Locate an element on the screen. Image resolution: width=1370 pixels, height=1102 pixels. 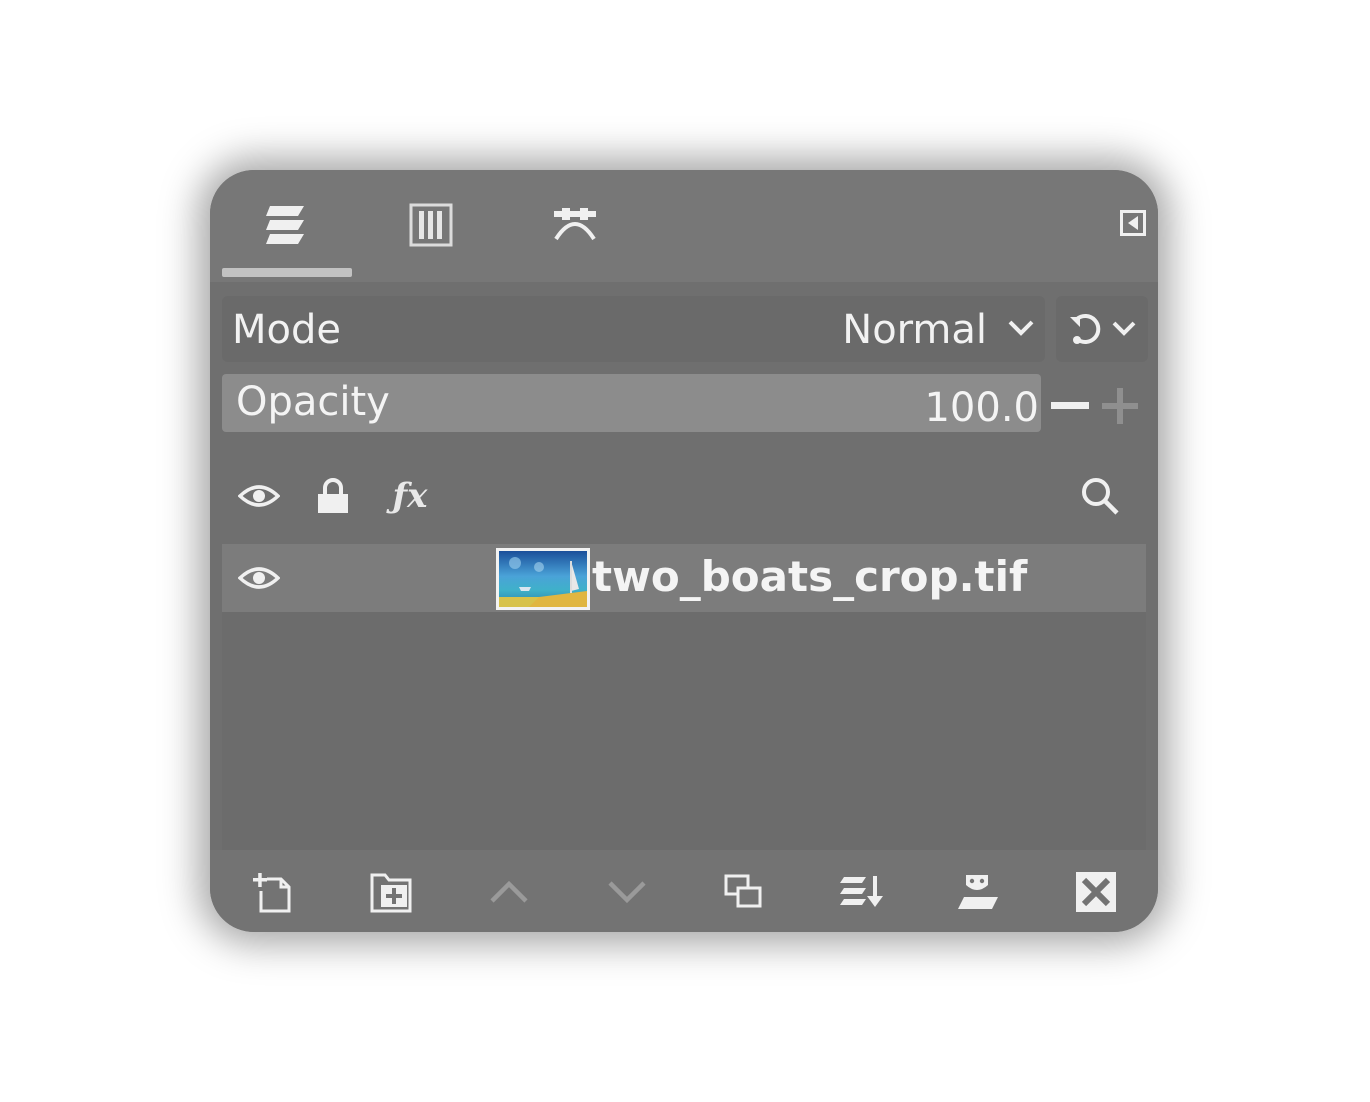
duplicate-layer-button is located at coordinates (744, 892).